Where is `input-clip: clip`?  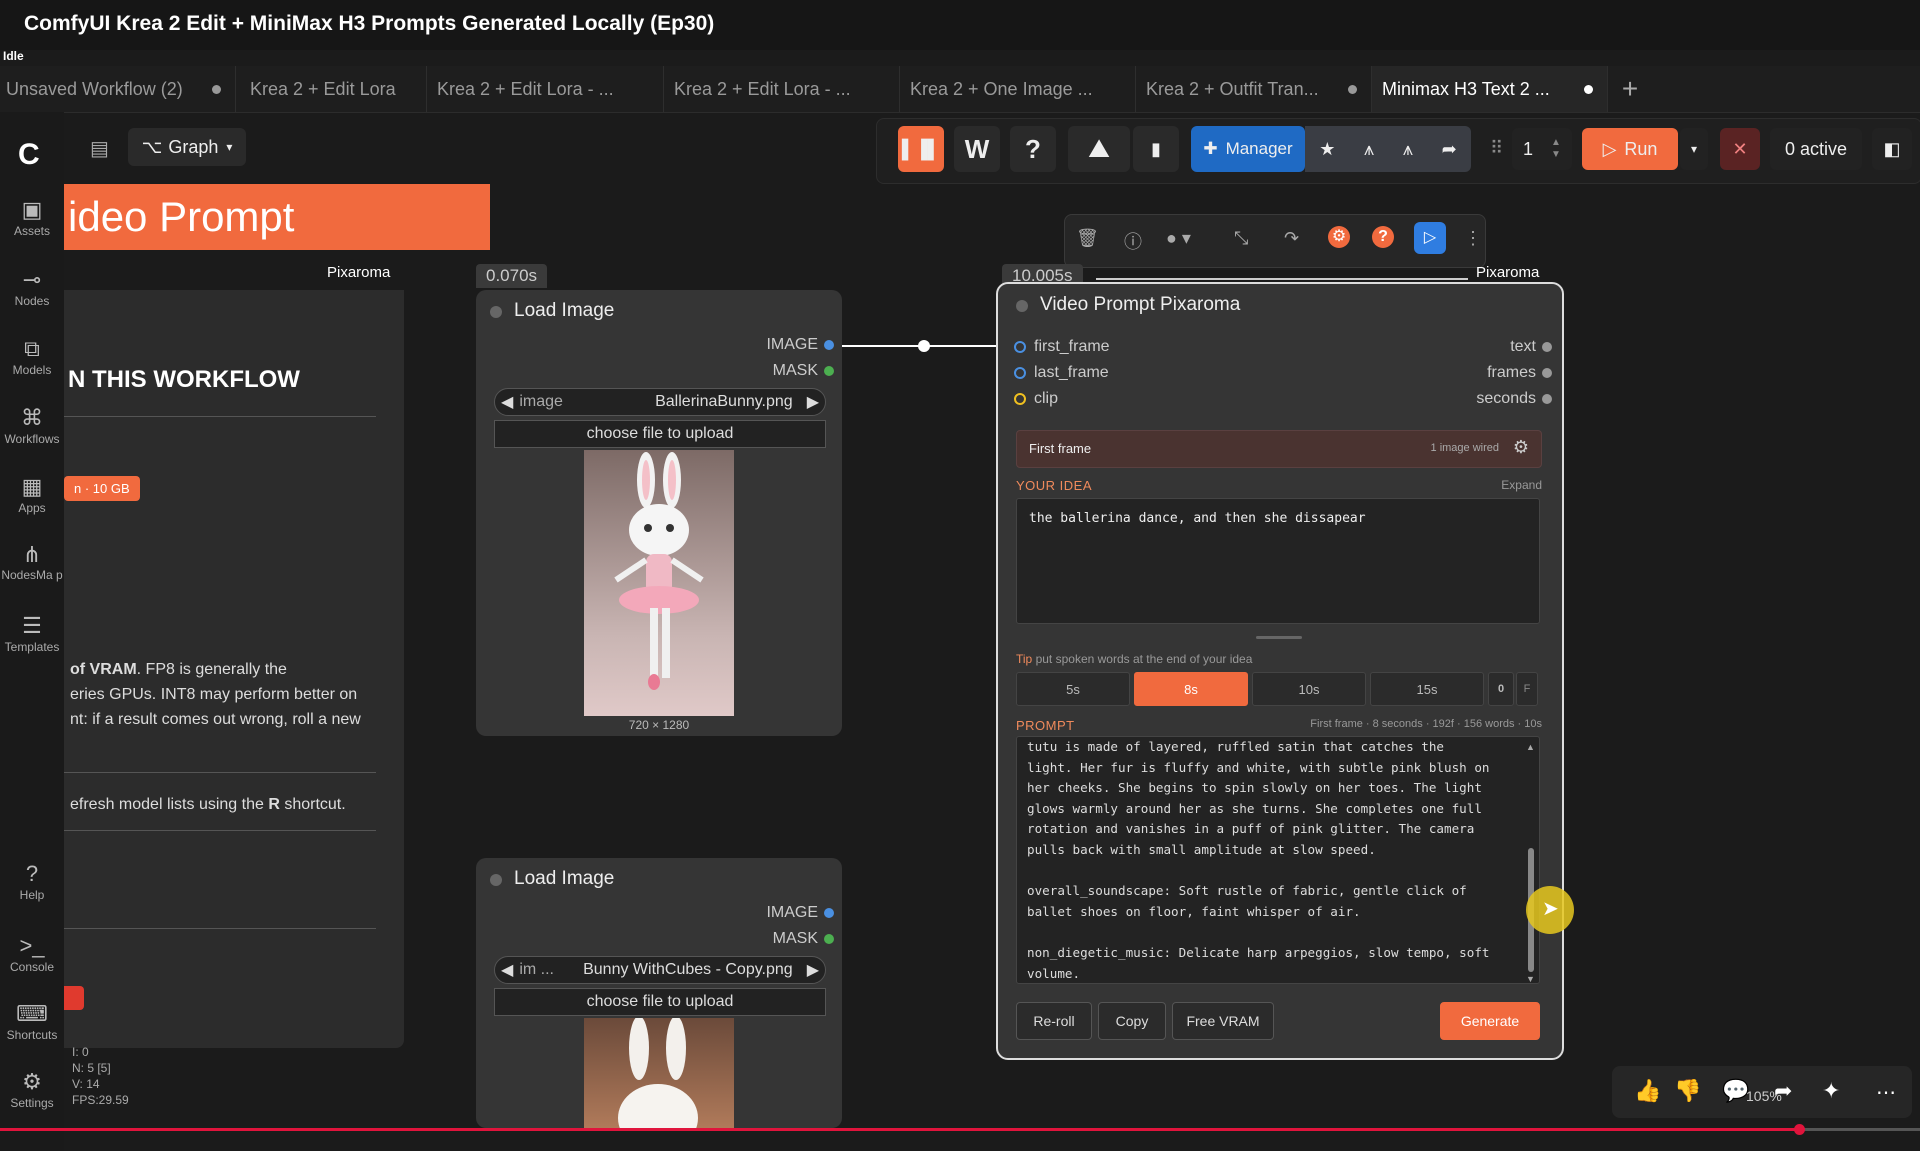
input-clip: clip is located at coordinates (1036, 399).